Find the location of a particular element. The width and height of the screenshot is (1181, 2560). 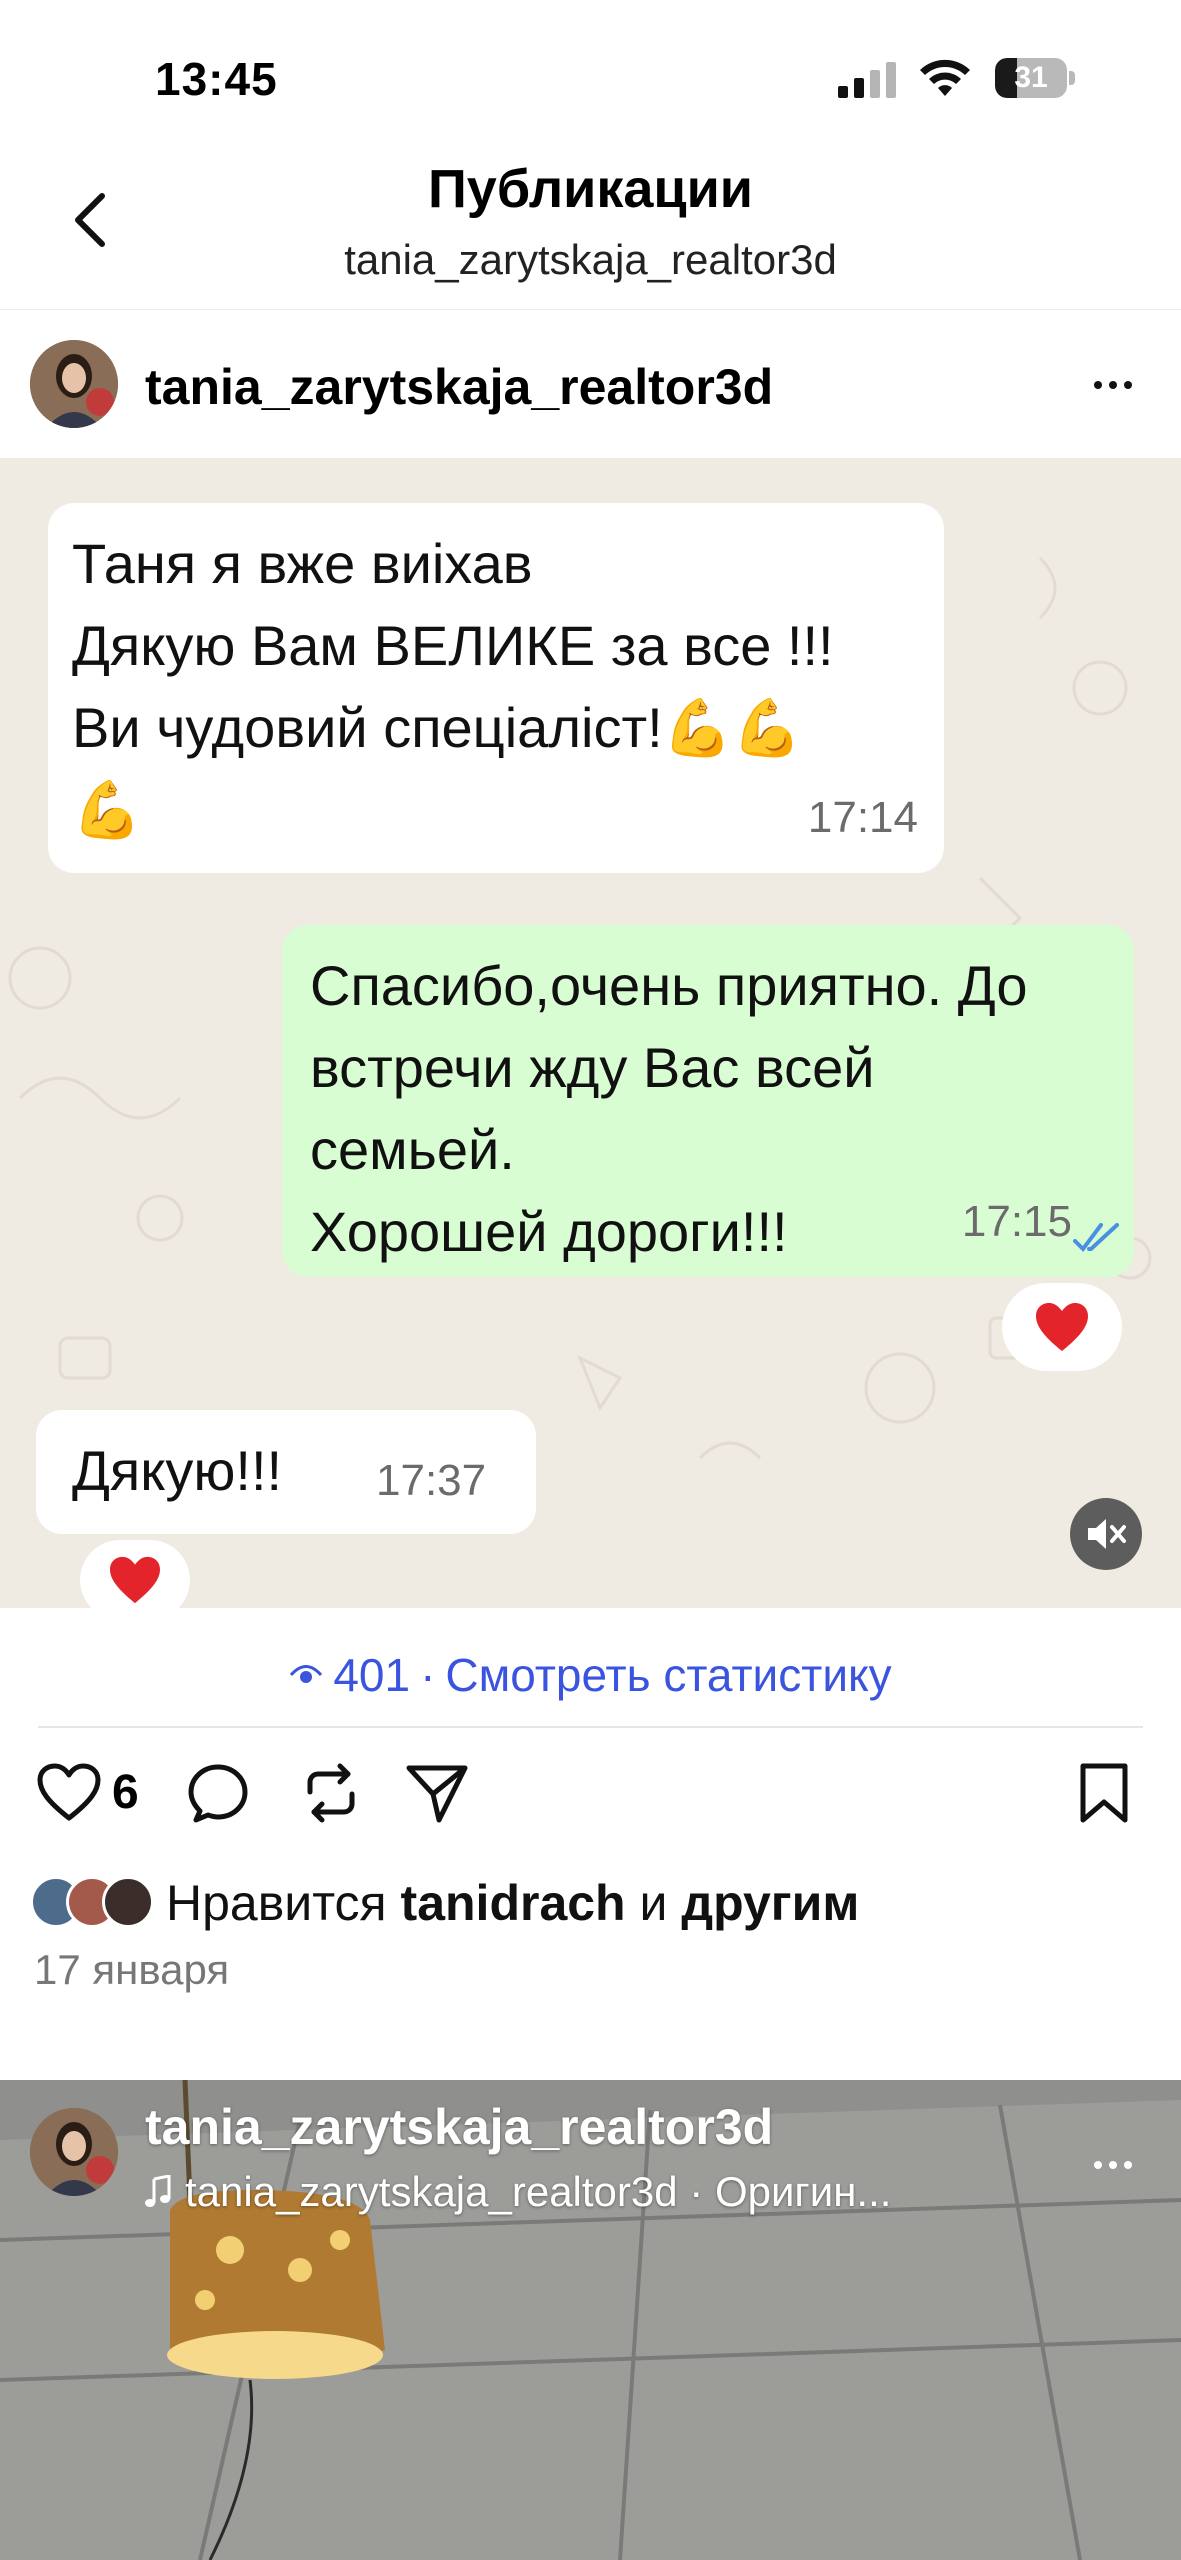

share-icon is located at coordinates (437, 1794).